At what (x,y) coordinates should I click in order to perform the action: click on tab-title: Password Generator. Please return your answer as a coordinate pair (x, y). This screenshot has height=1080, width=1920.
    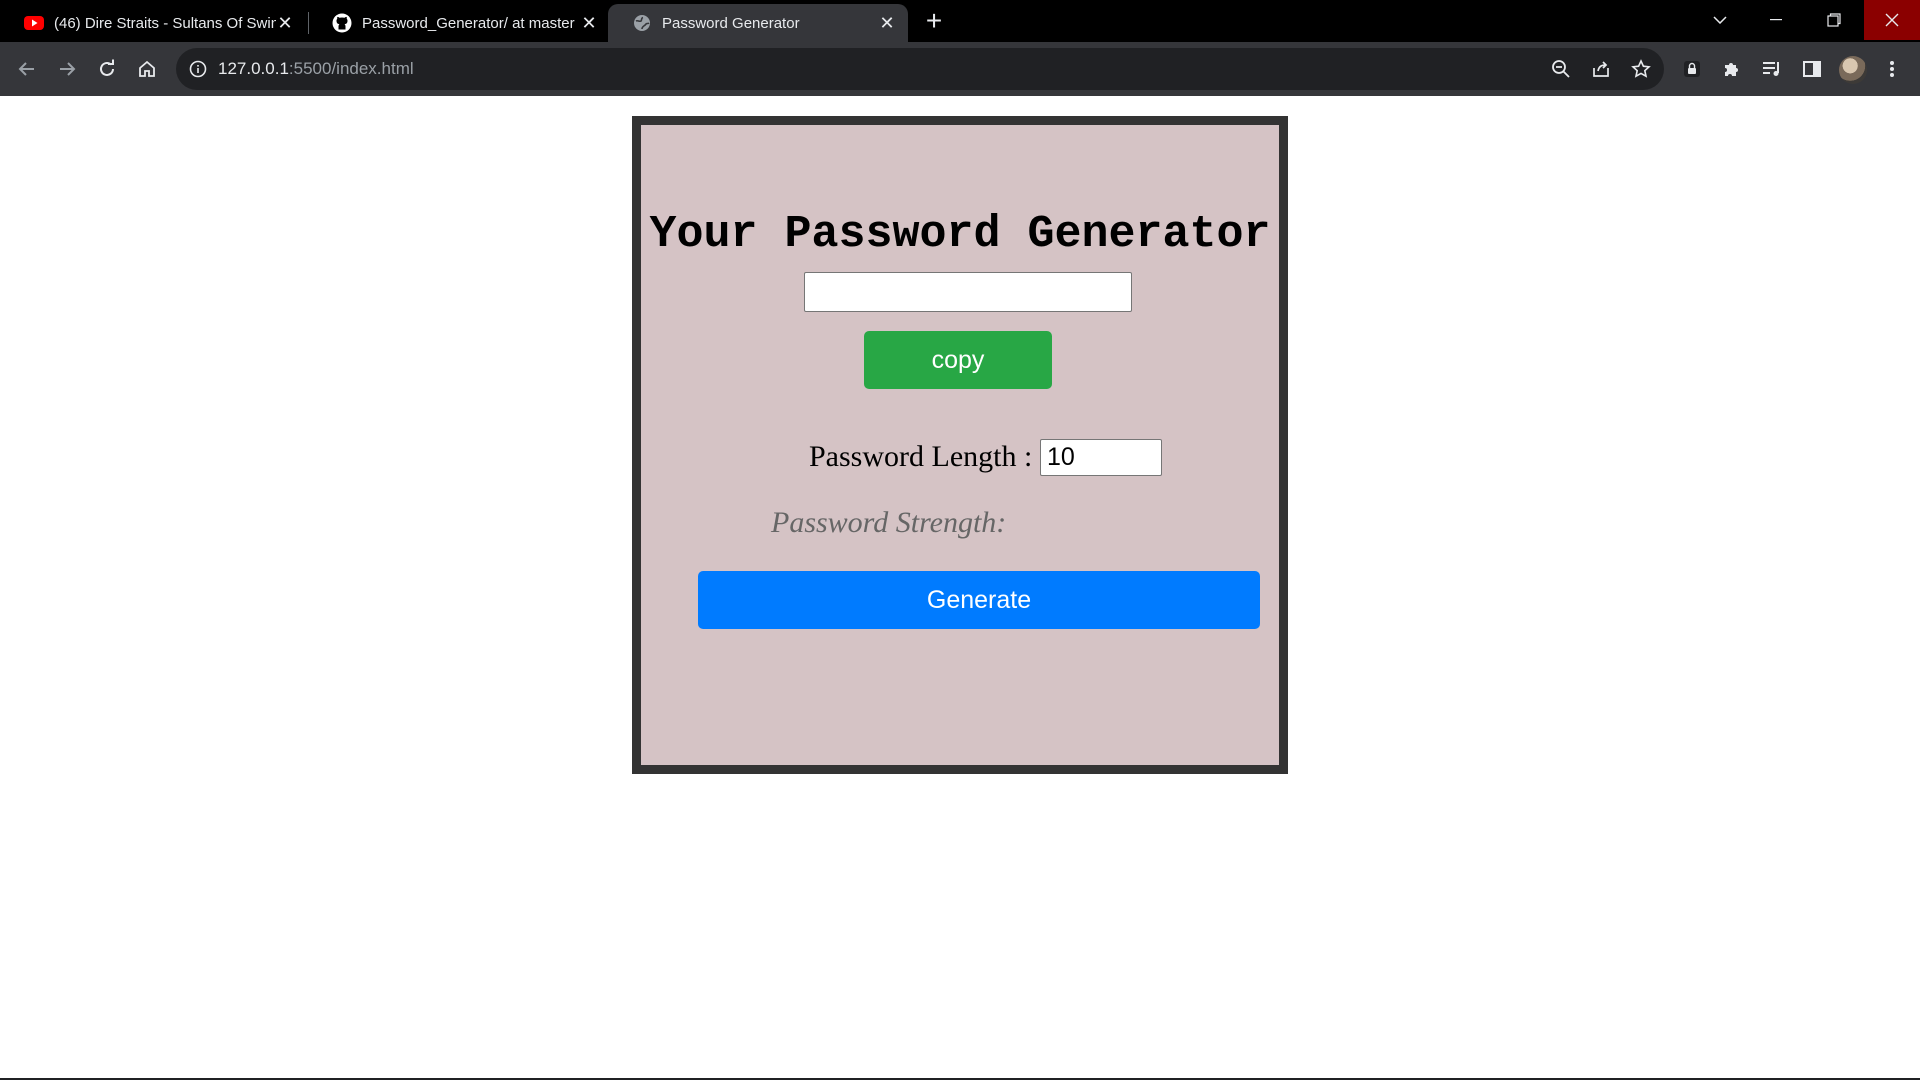
    Looking at the image, I should click on (731, 23).